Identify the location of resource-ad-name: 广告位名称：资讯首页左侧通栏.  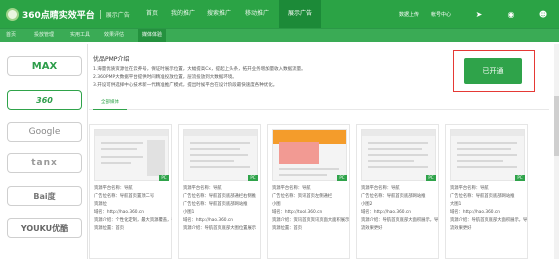
(302, 196).